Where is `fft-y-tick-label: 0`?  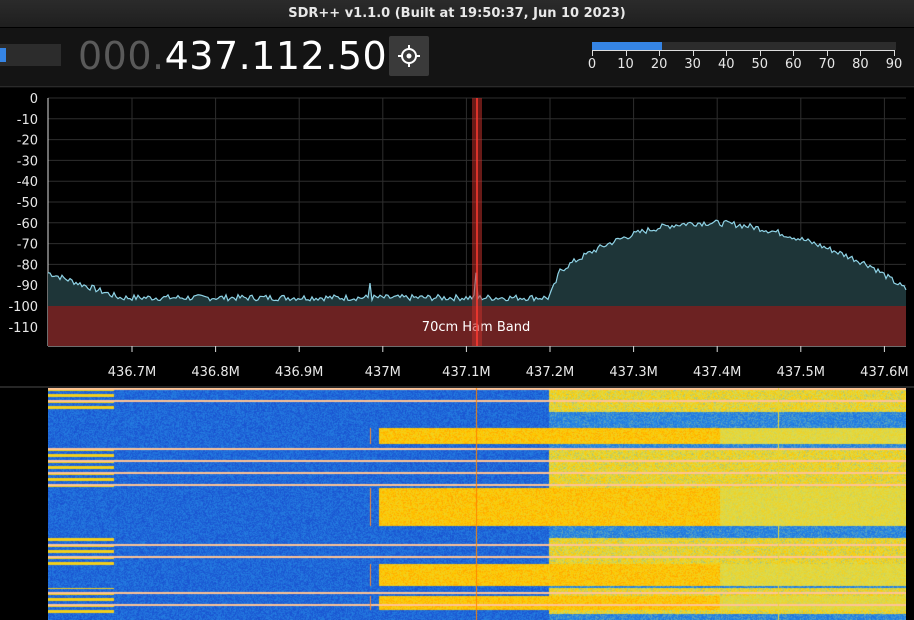
fft-y-tick-label: 0 is located at coordinates (34, 99).